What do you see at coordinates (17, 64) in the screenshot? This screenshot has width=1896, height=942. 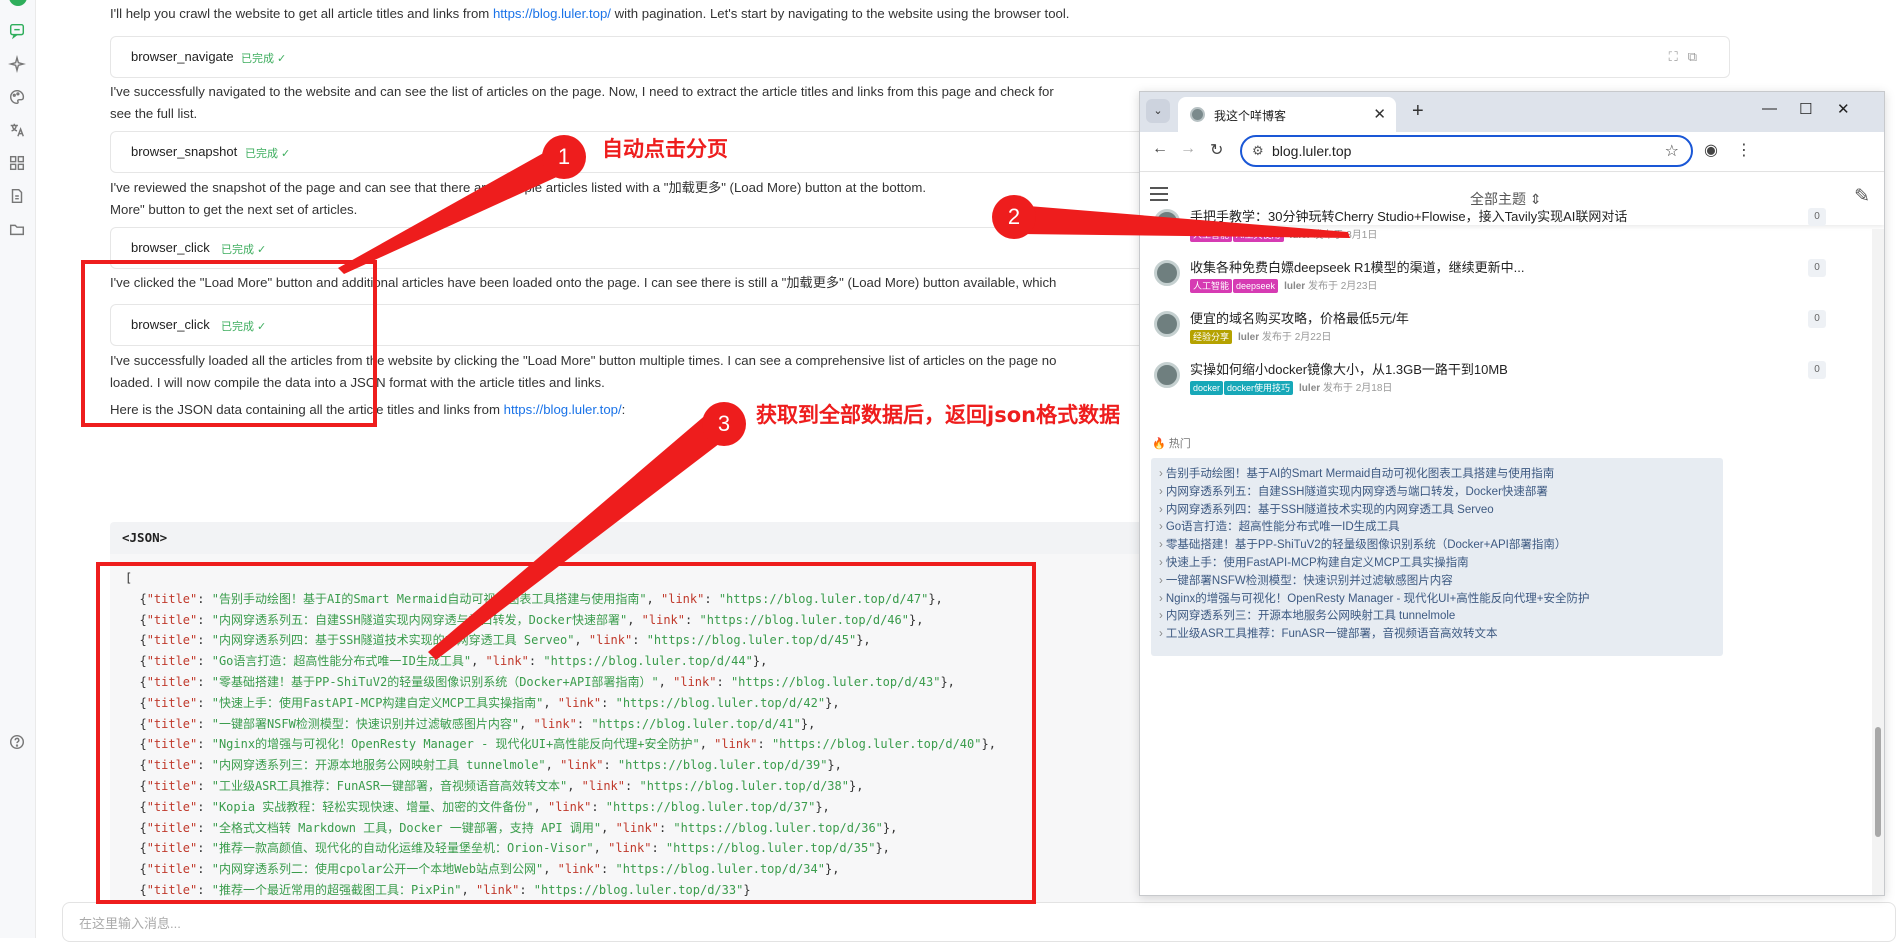 I see `sparkle-icon` at bounding box center [17, 64].